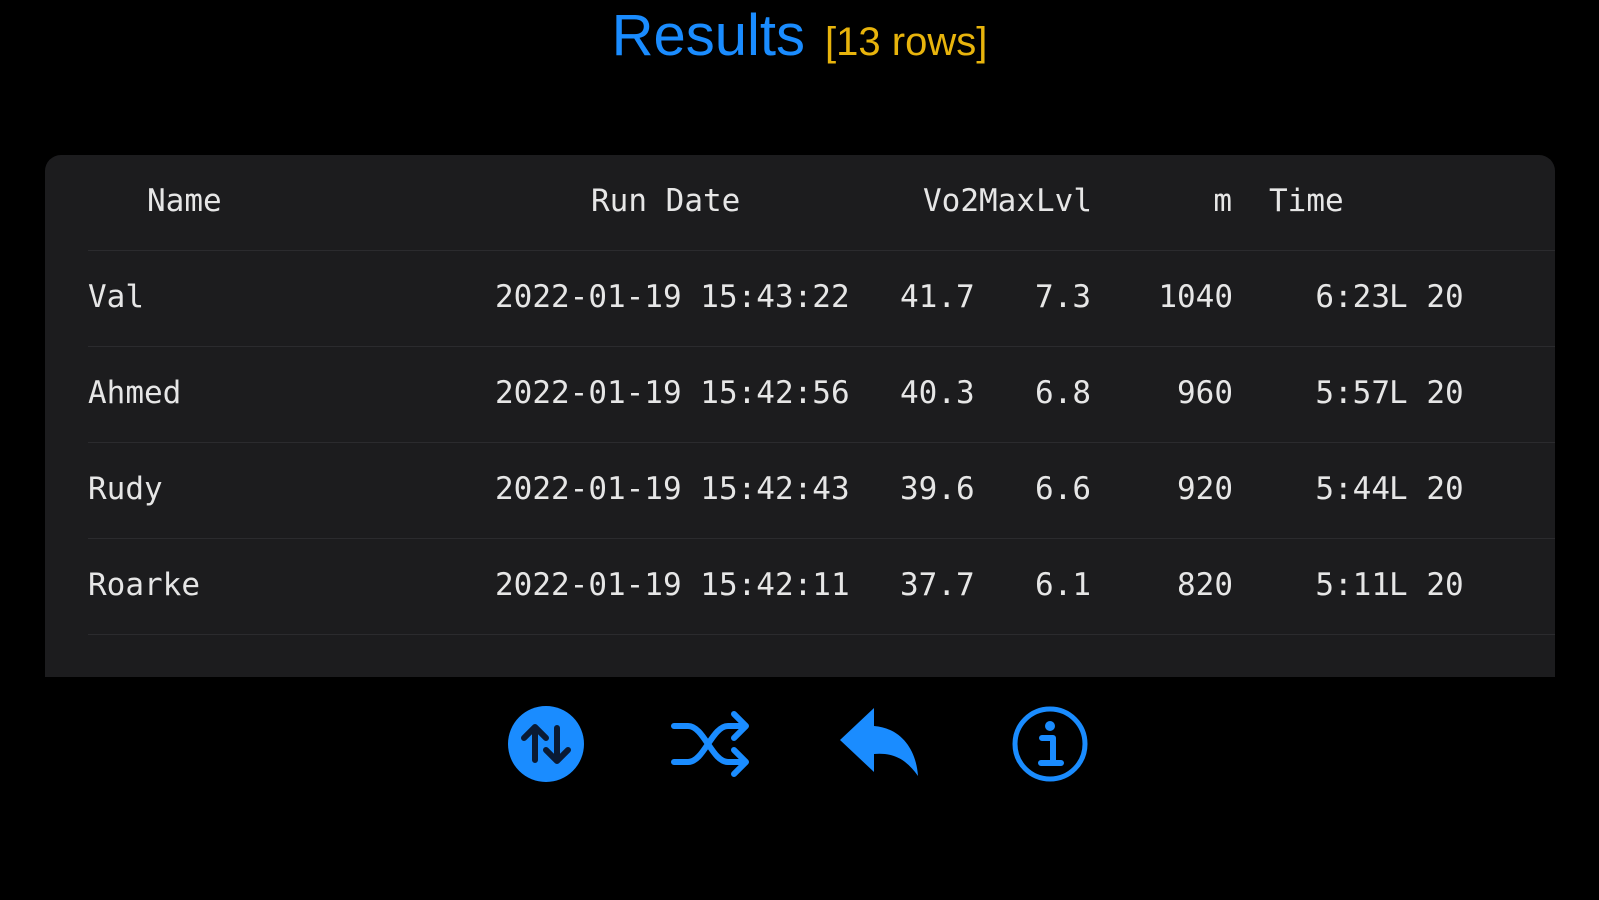 The width and height of the screenshot is (1599, 900). I want to click on cell-time: 5:57, so click(1352, 393).